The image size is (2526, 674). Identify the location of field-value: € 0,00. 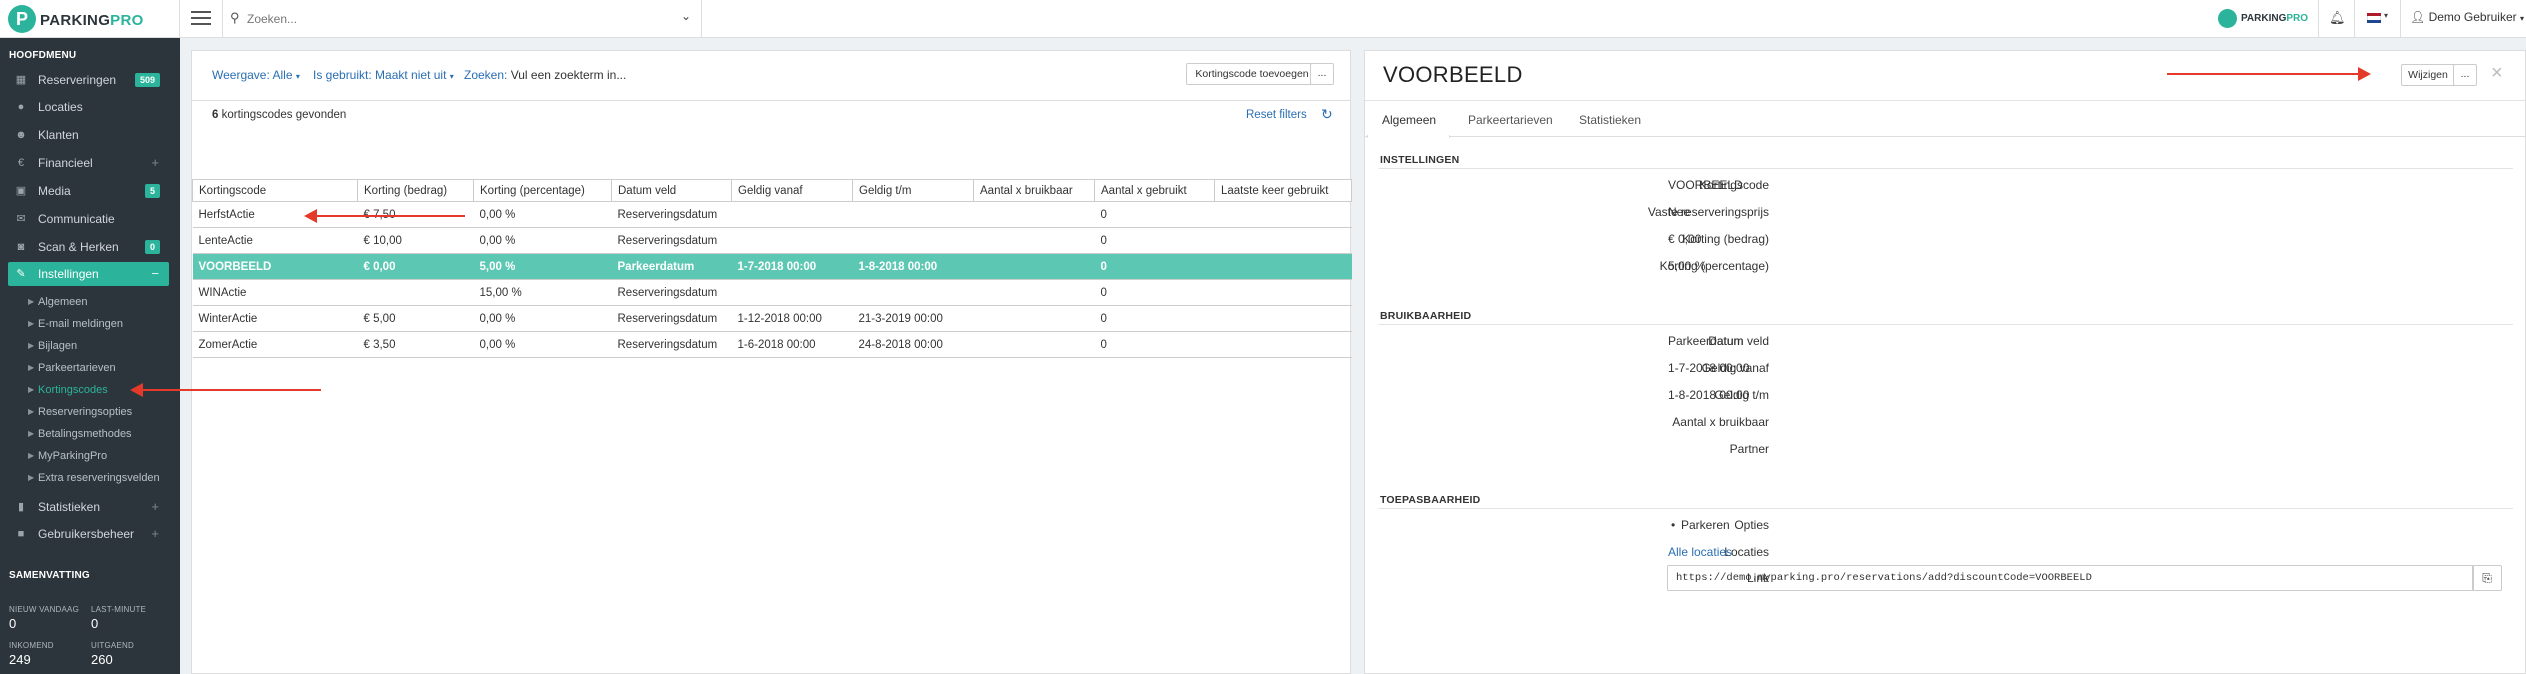
(1685, 239).